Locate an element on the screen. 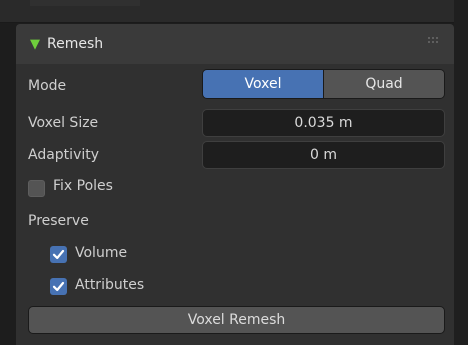  mode-voxel-button: Voxel is located at coordinates (263, 84).